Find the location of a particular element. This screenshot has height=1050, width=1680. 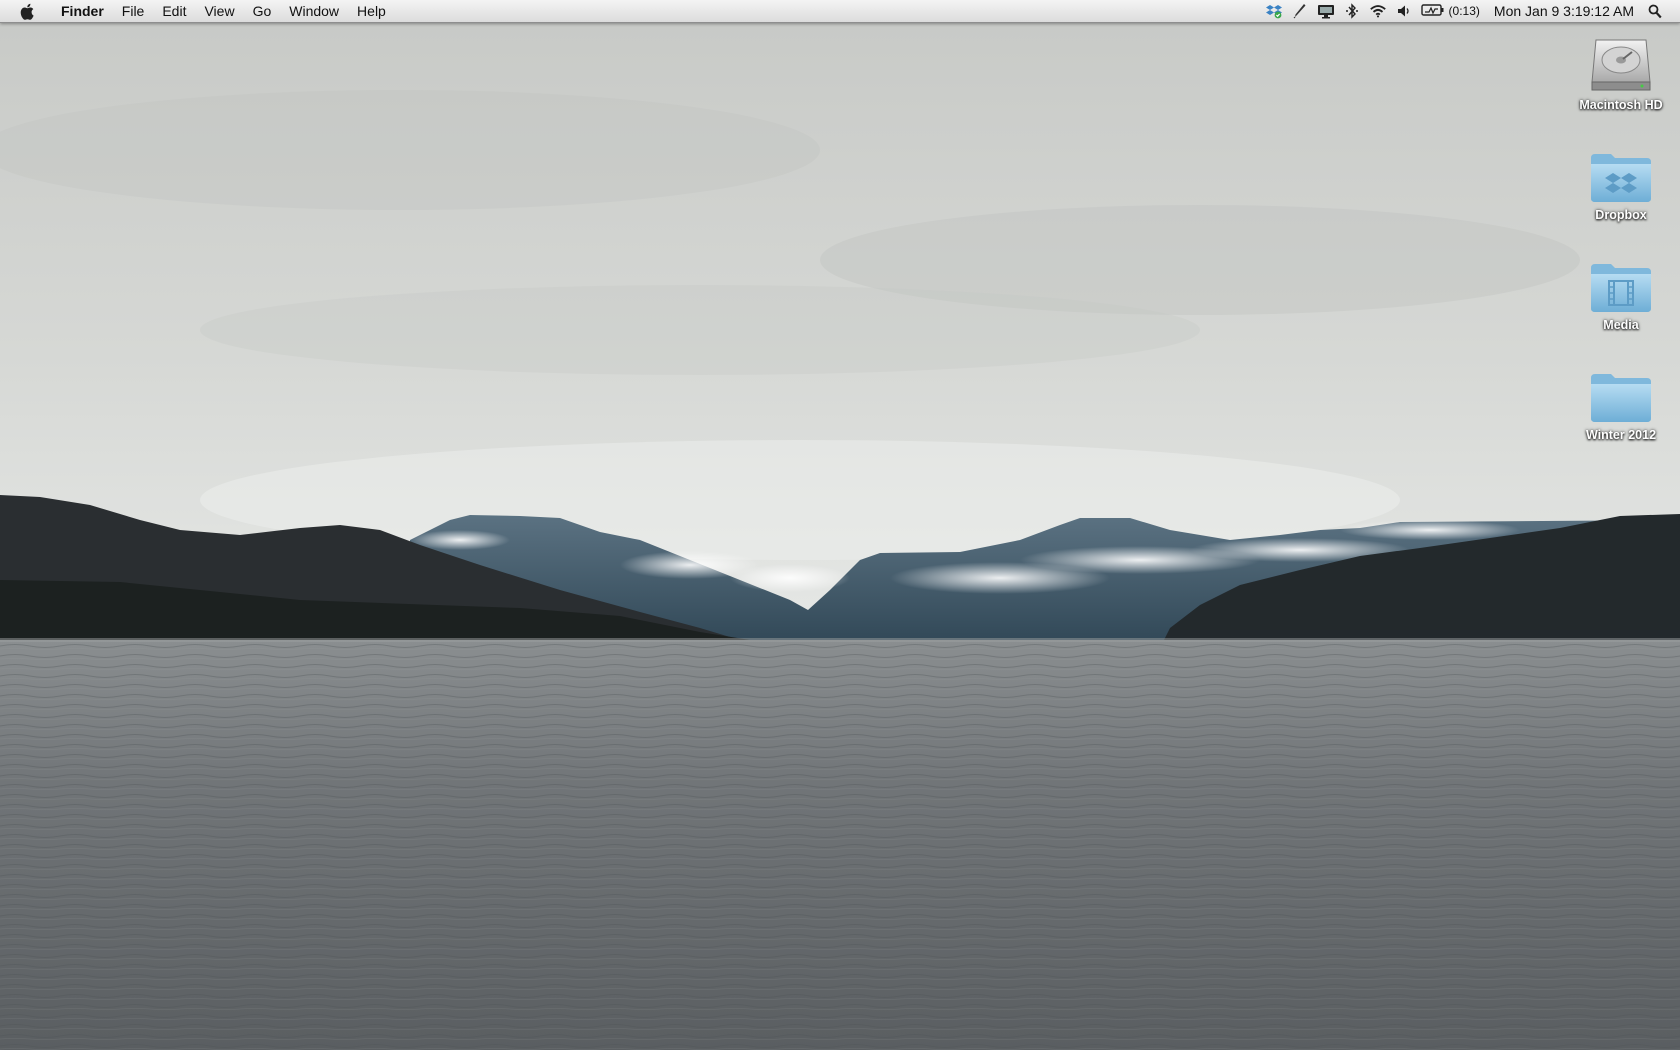

menu-help: Help is located at coordinates (371, 11).